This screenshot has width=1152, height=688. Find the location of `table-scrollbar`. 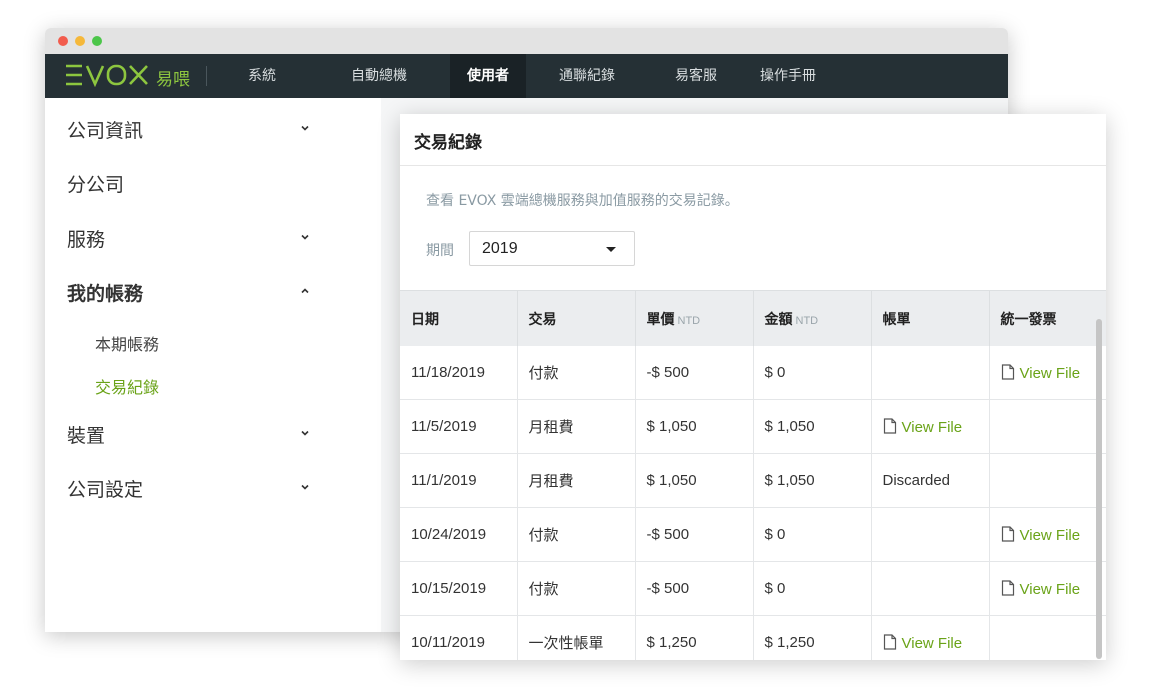

table-scrollbar is located at coordinates (1099, 489).